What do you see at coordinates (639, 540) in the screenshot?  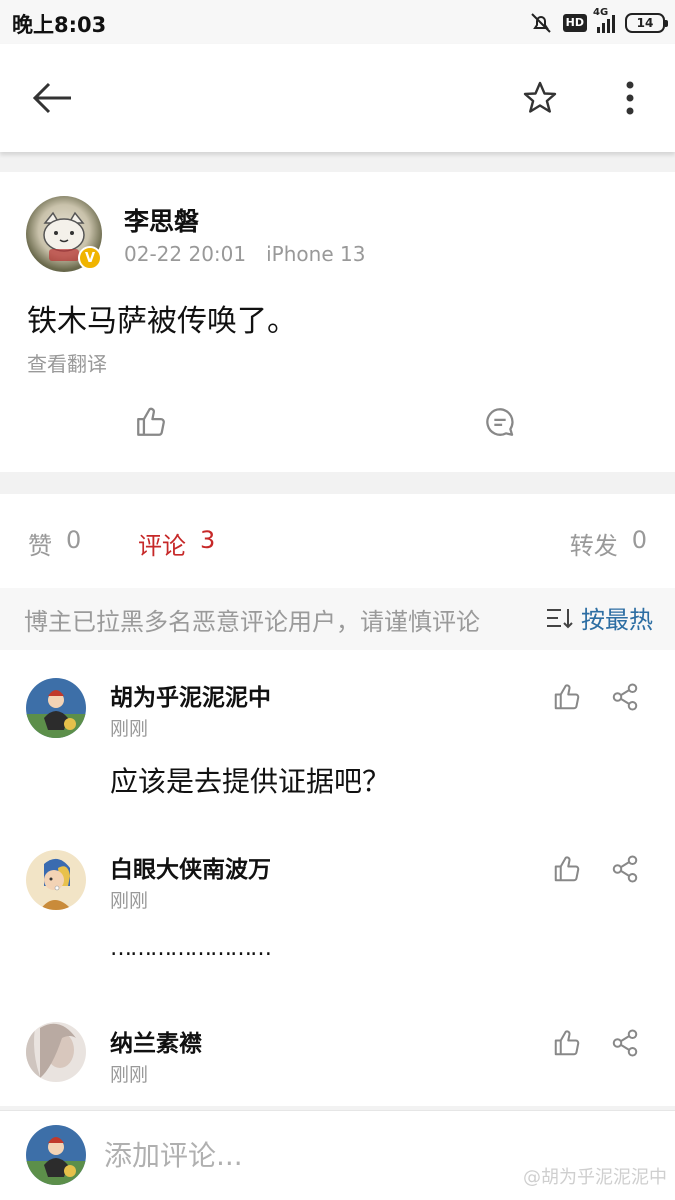 I see `tab-reposts-count: 0` at bounding box center [639, 540].